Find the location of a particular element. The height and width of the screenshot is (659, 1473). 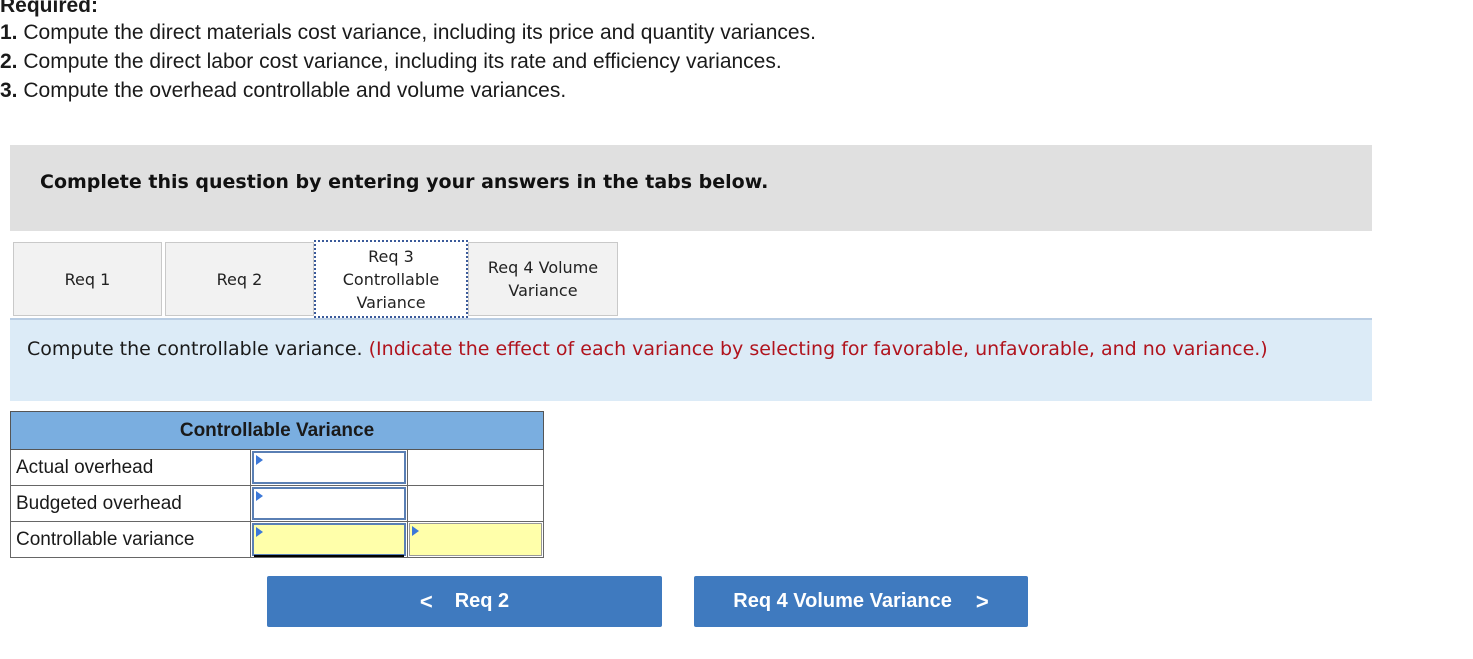

variance-effect-cell is located at coordinates (475, 539).